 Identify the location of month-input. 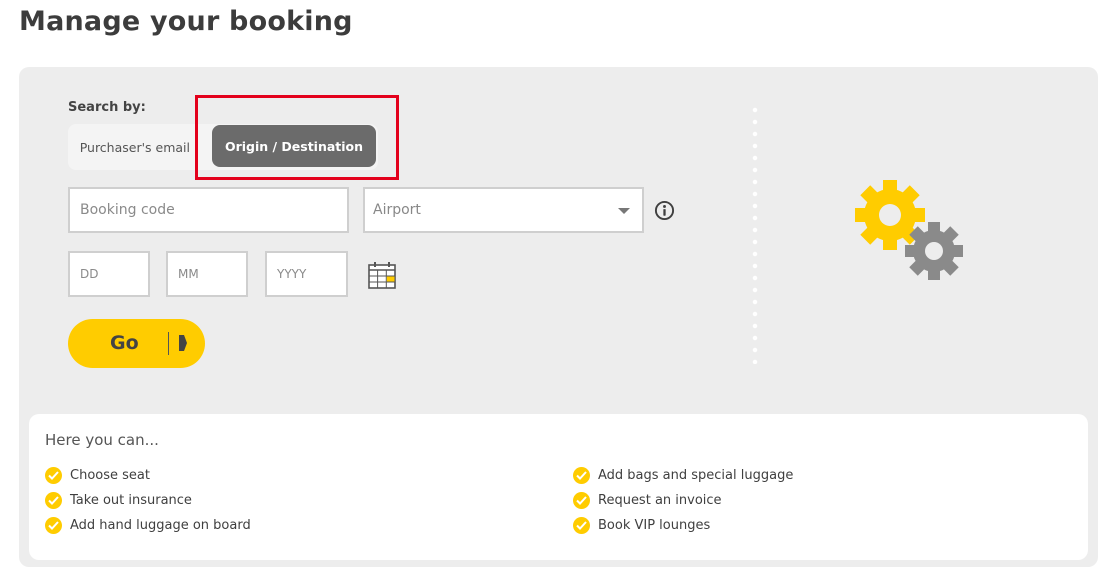
(207, 274).